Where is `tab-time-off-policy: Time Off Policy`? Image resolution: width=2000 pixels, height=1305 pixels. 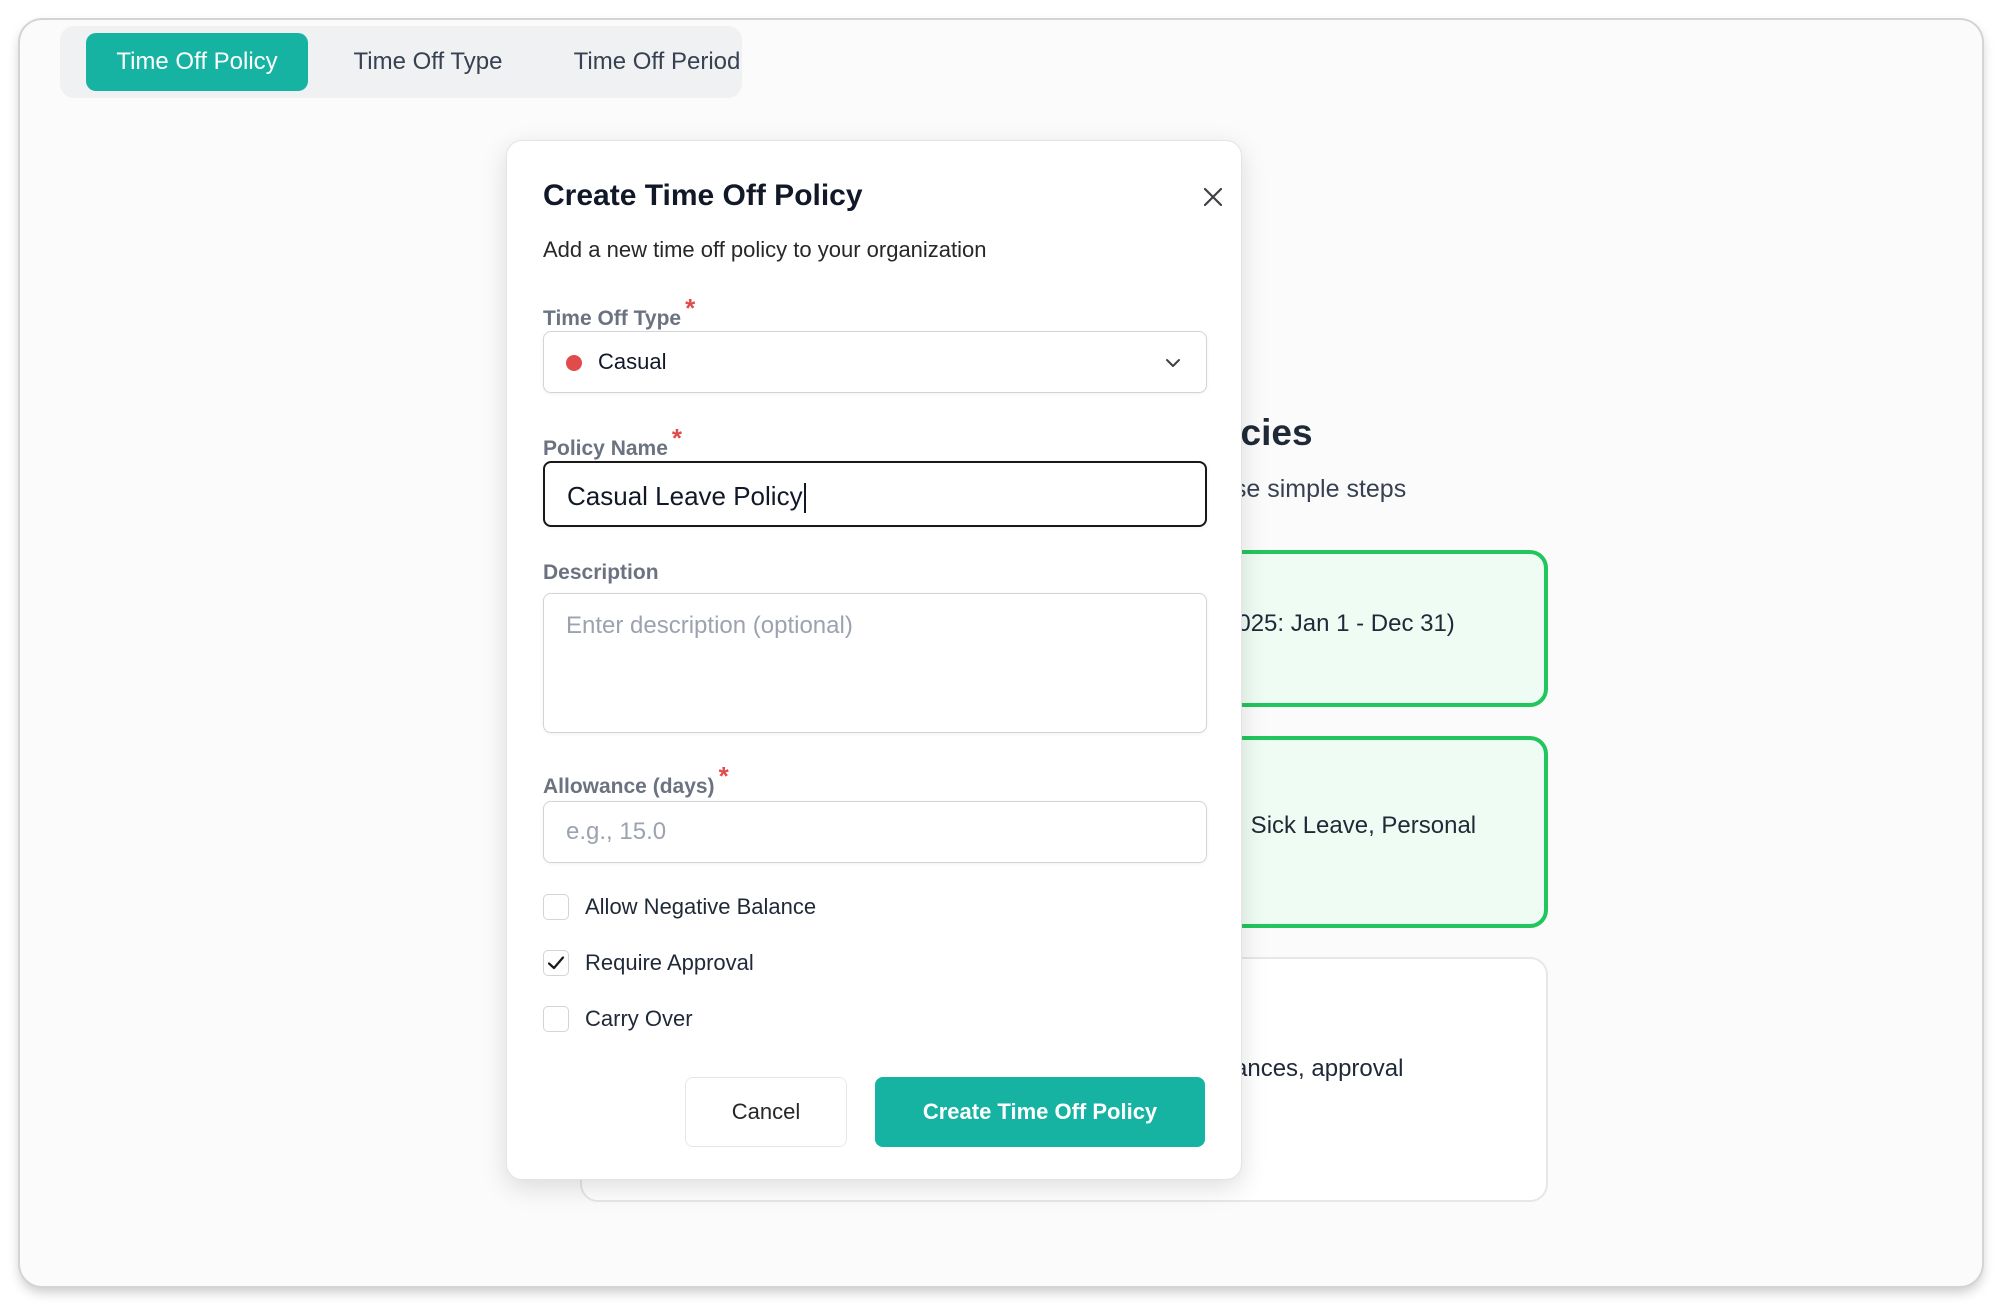 tab-time-off-policy: Time Off Policy is located at coordinates (197, 62).